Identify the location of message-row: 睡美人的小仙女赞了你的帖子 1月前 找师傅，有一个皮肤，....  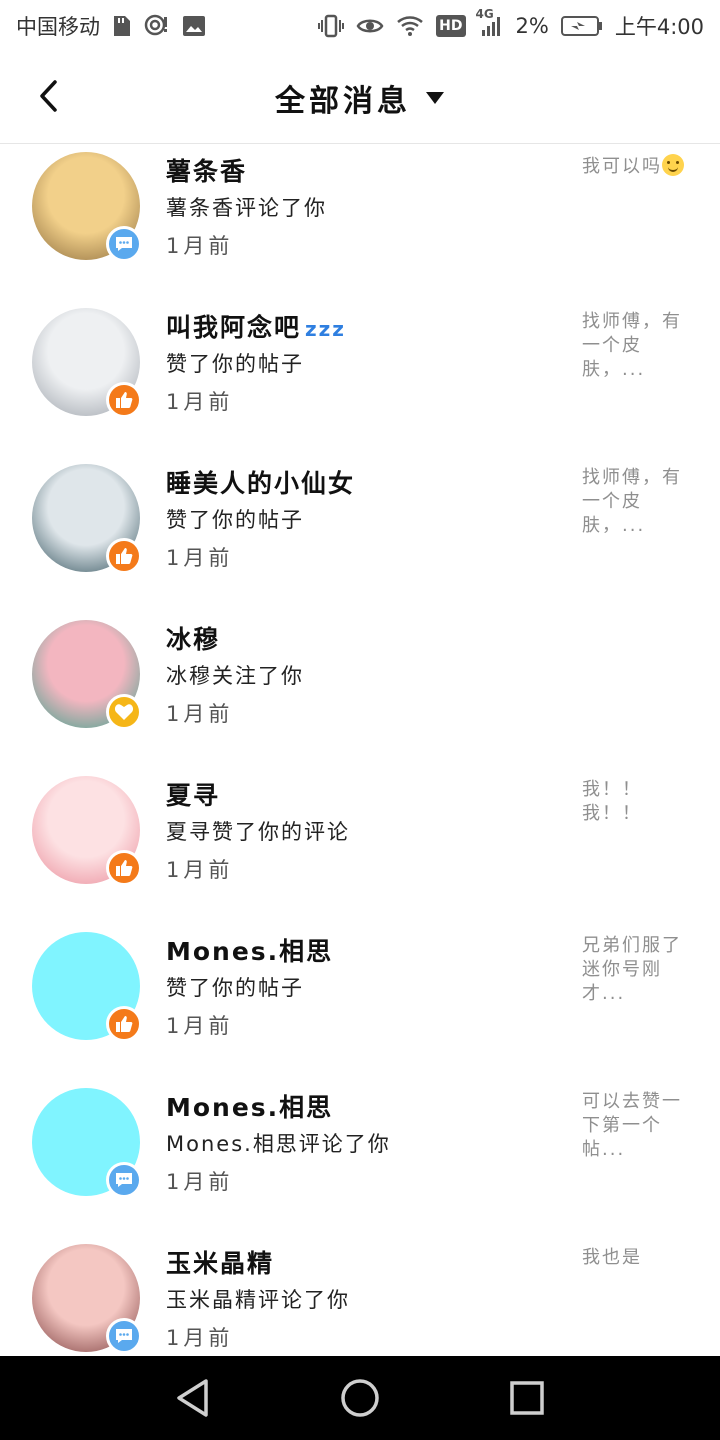
(360, 534).